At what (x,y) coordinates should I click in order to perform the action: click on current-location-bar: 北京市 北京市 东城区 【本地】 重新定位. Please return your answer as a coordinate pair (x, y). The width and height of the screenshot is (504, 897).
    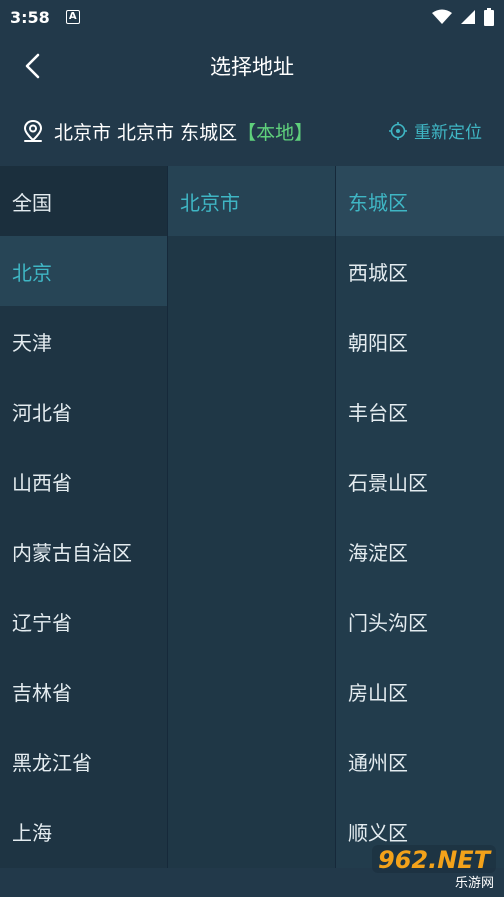
    Looking at the image, I should click on (252, 131).